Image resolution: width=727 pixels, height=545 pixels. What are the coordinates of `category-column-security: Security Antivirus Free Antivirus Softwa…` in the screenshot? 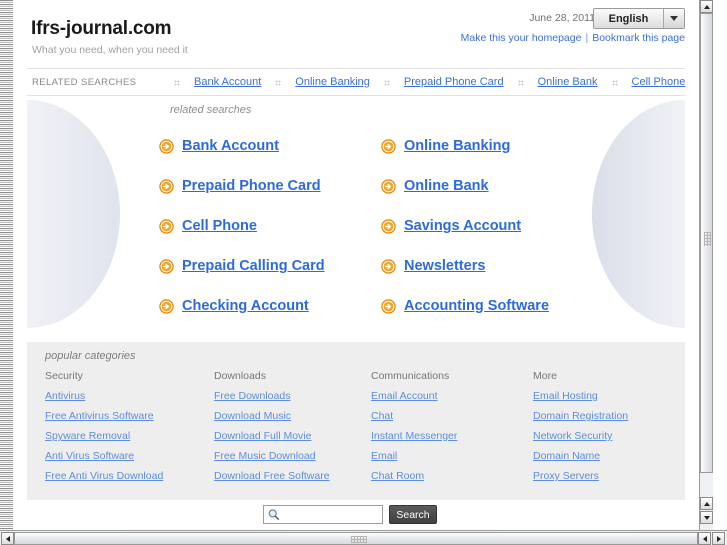 It's located at (129, 430).